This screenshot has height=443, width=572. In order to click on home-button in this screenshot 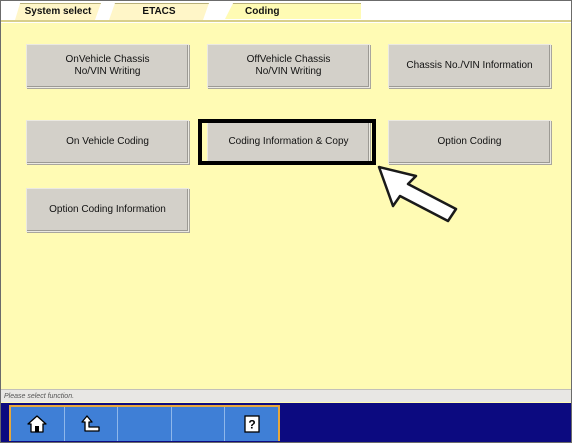, I will do `click(38, 424)`.